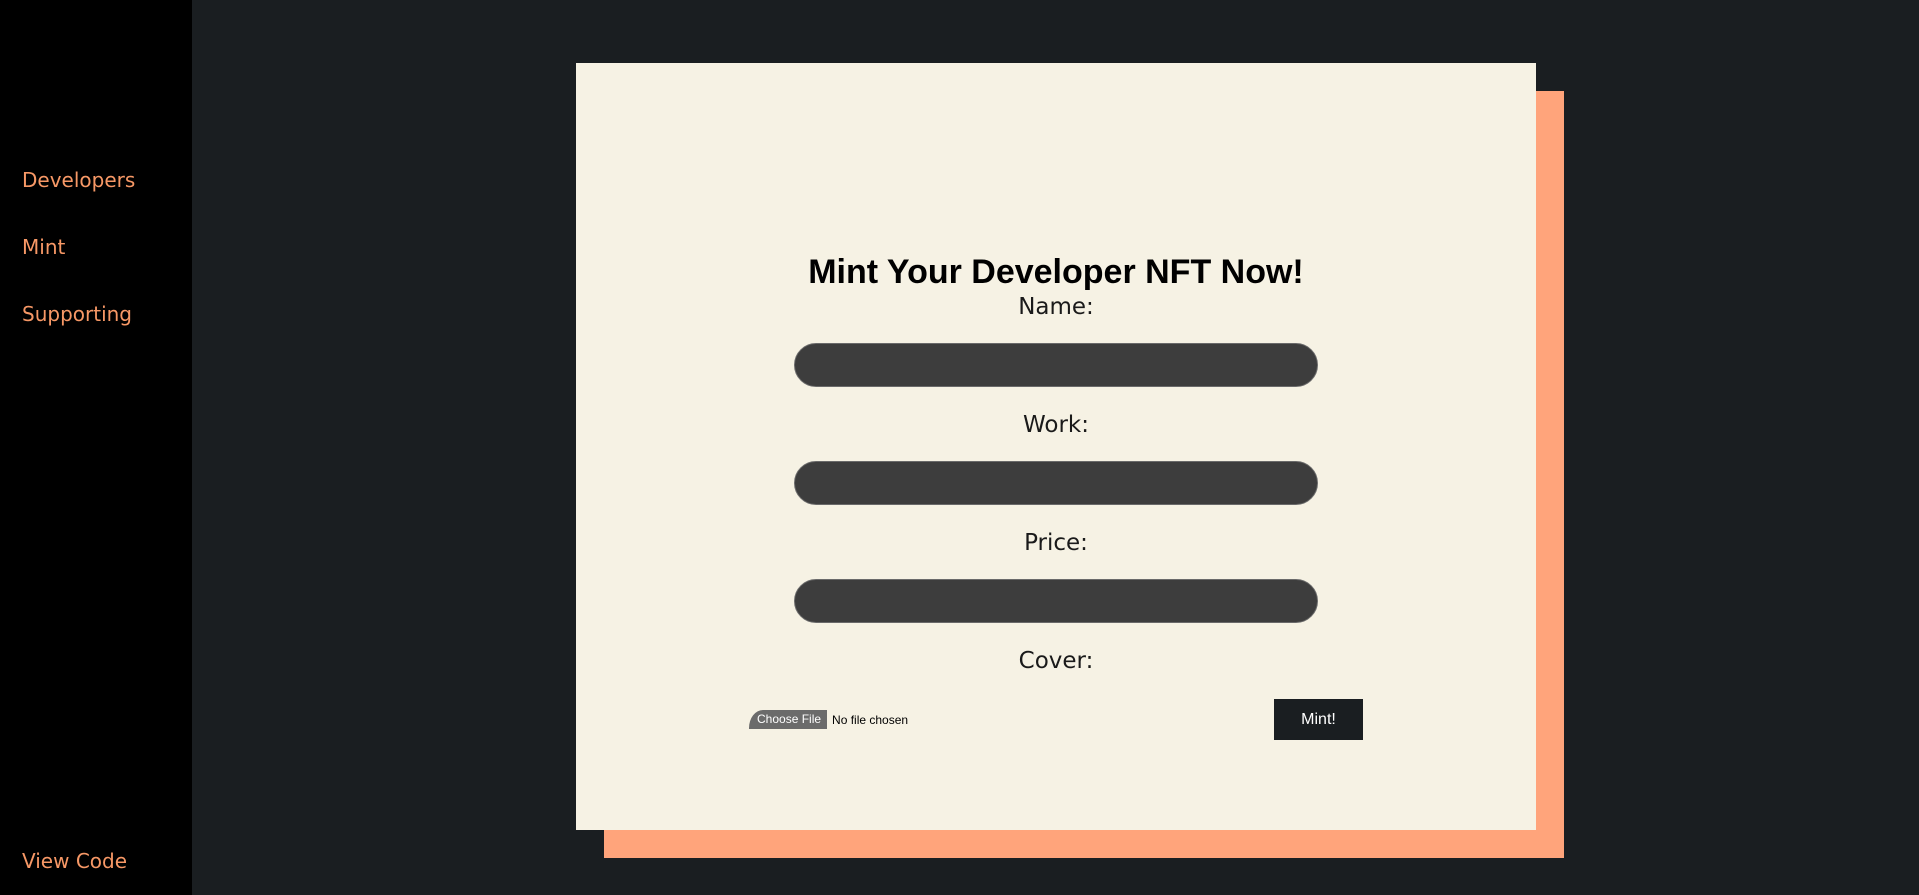  I want to click on work-input, so click(1056, 483).